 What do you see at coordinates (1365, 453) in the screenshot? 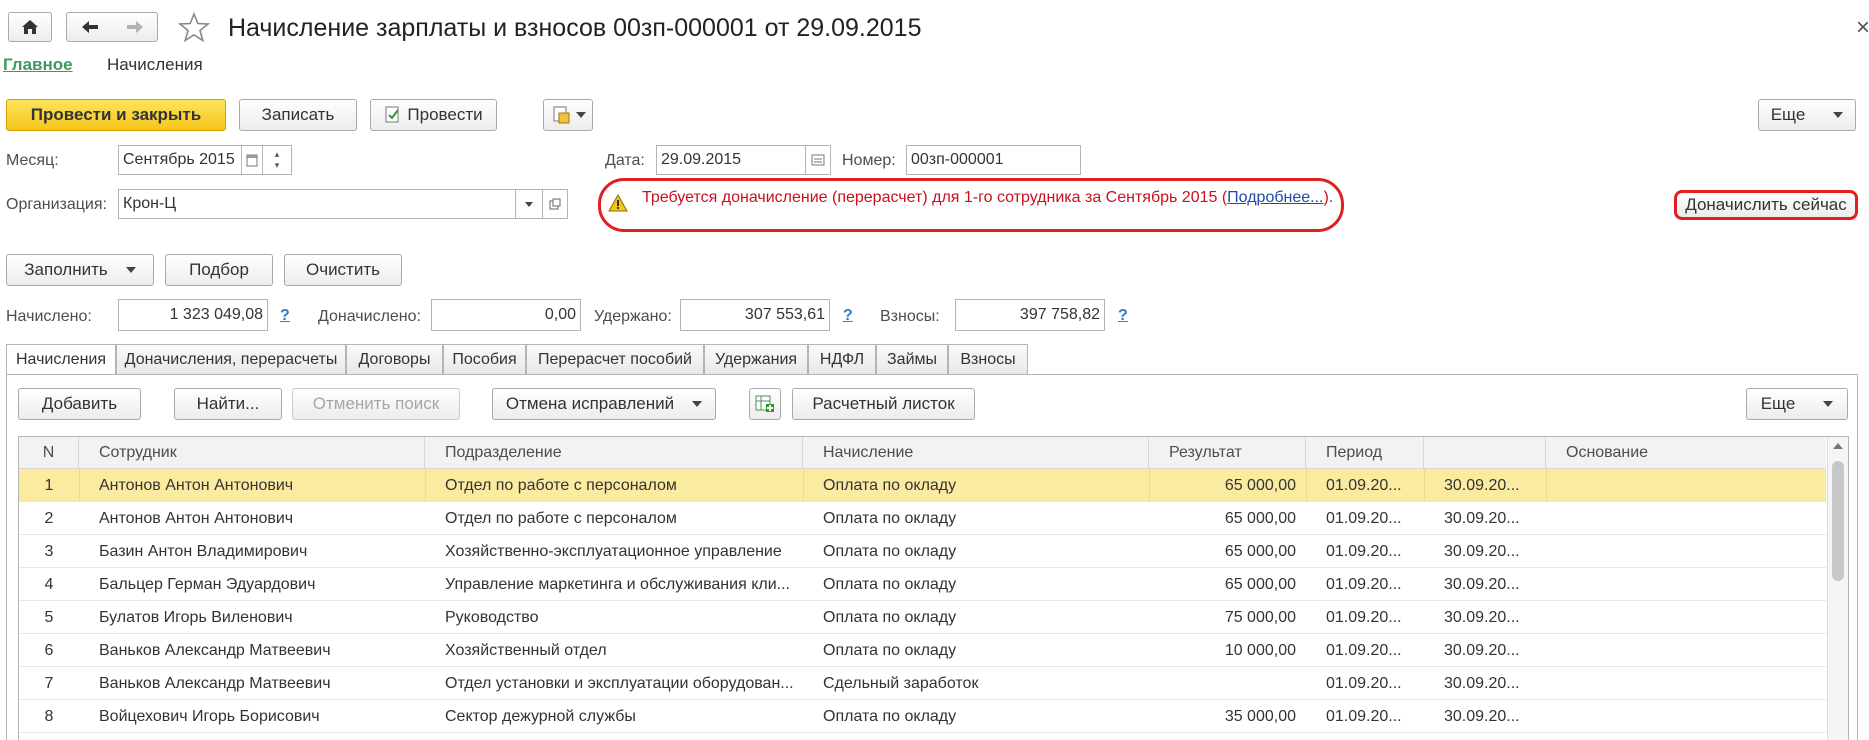
I see `column-header-period: Период` at bounding box center [1365, 453].